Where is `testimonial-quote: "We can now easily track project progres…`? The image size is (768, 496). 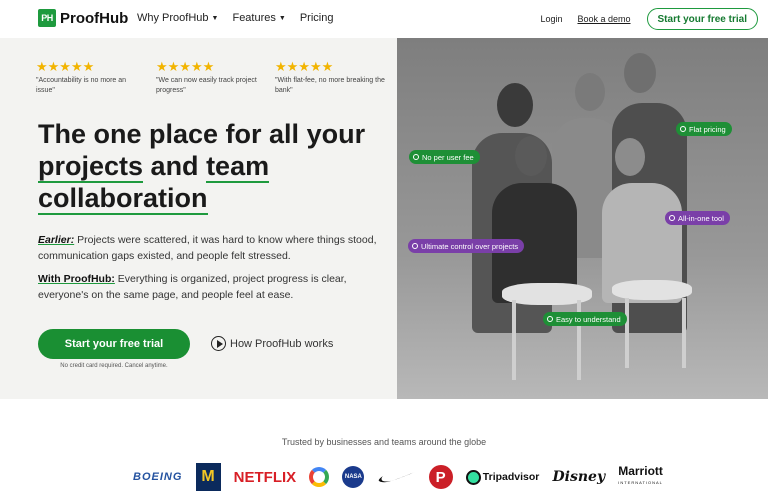
testimonial-quote: "We can now easily track project progres… is located at coordinates (206, 85).